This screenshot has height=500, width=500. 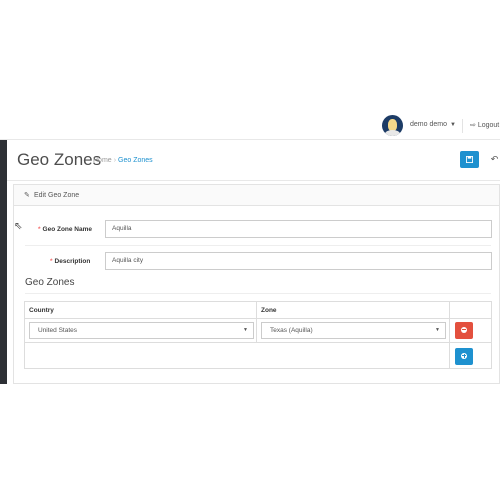 What do you see at coordinates (298, 229) in the screenshot?
I see `geo-zone-name-input: Aquilla` at bounding box center [298, 229].